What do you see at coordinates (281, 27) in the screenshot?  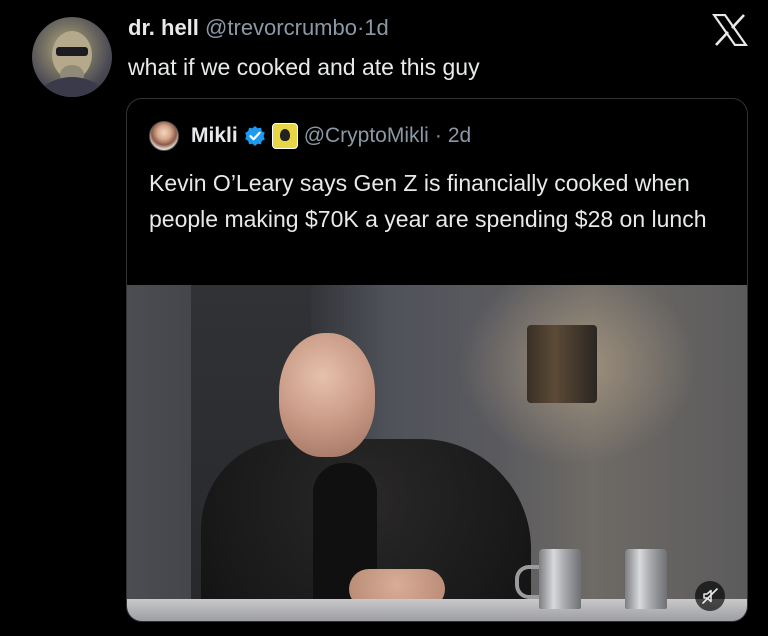 I see `user-handle: @trevorcrumbo` at bounding box center [281, 27].